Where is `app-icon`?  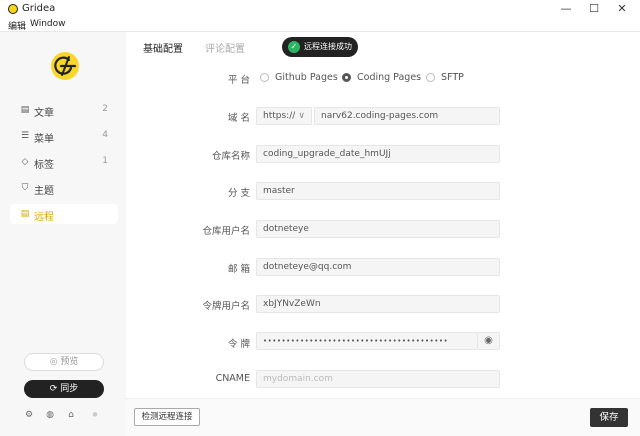
app-icon is located at coordinates (13, 9).